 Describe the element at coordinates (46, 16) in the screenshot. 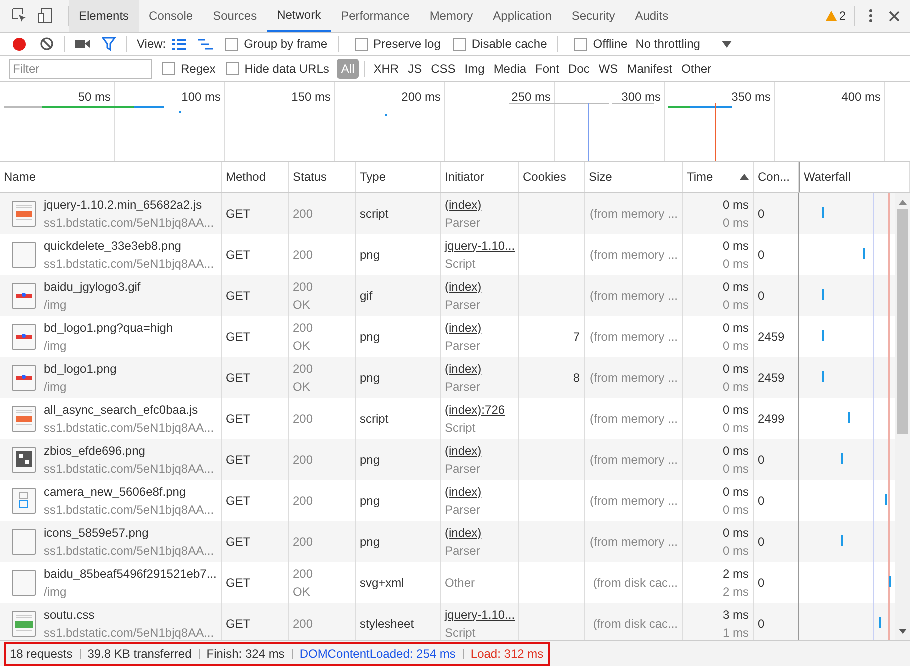

I see `device-icon` at that location.